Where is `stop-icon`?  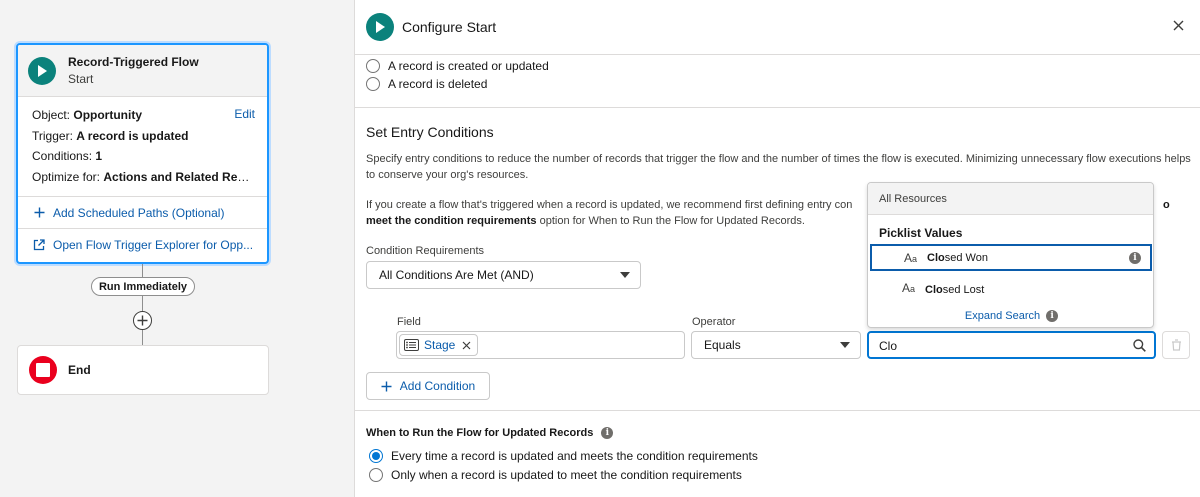 stop-icon is located at coordinates (43, 370).